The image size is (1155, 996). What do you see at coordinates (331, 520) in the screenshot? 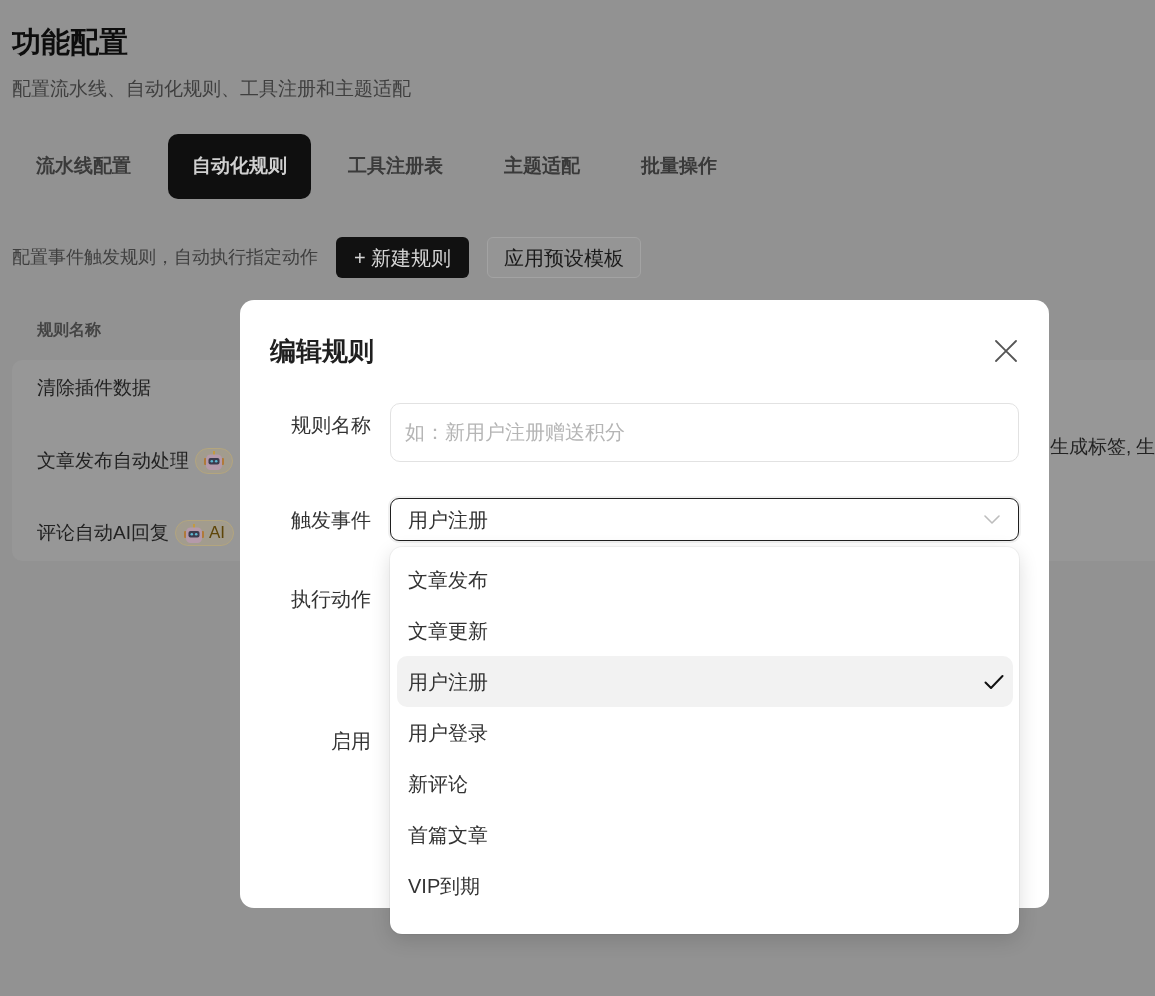
I see `field-label: 触发事件` at bounding box center [331, 520].